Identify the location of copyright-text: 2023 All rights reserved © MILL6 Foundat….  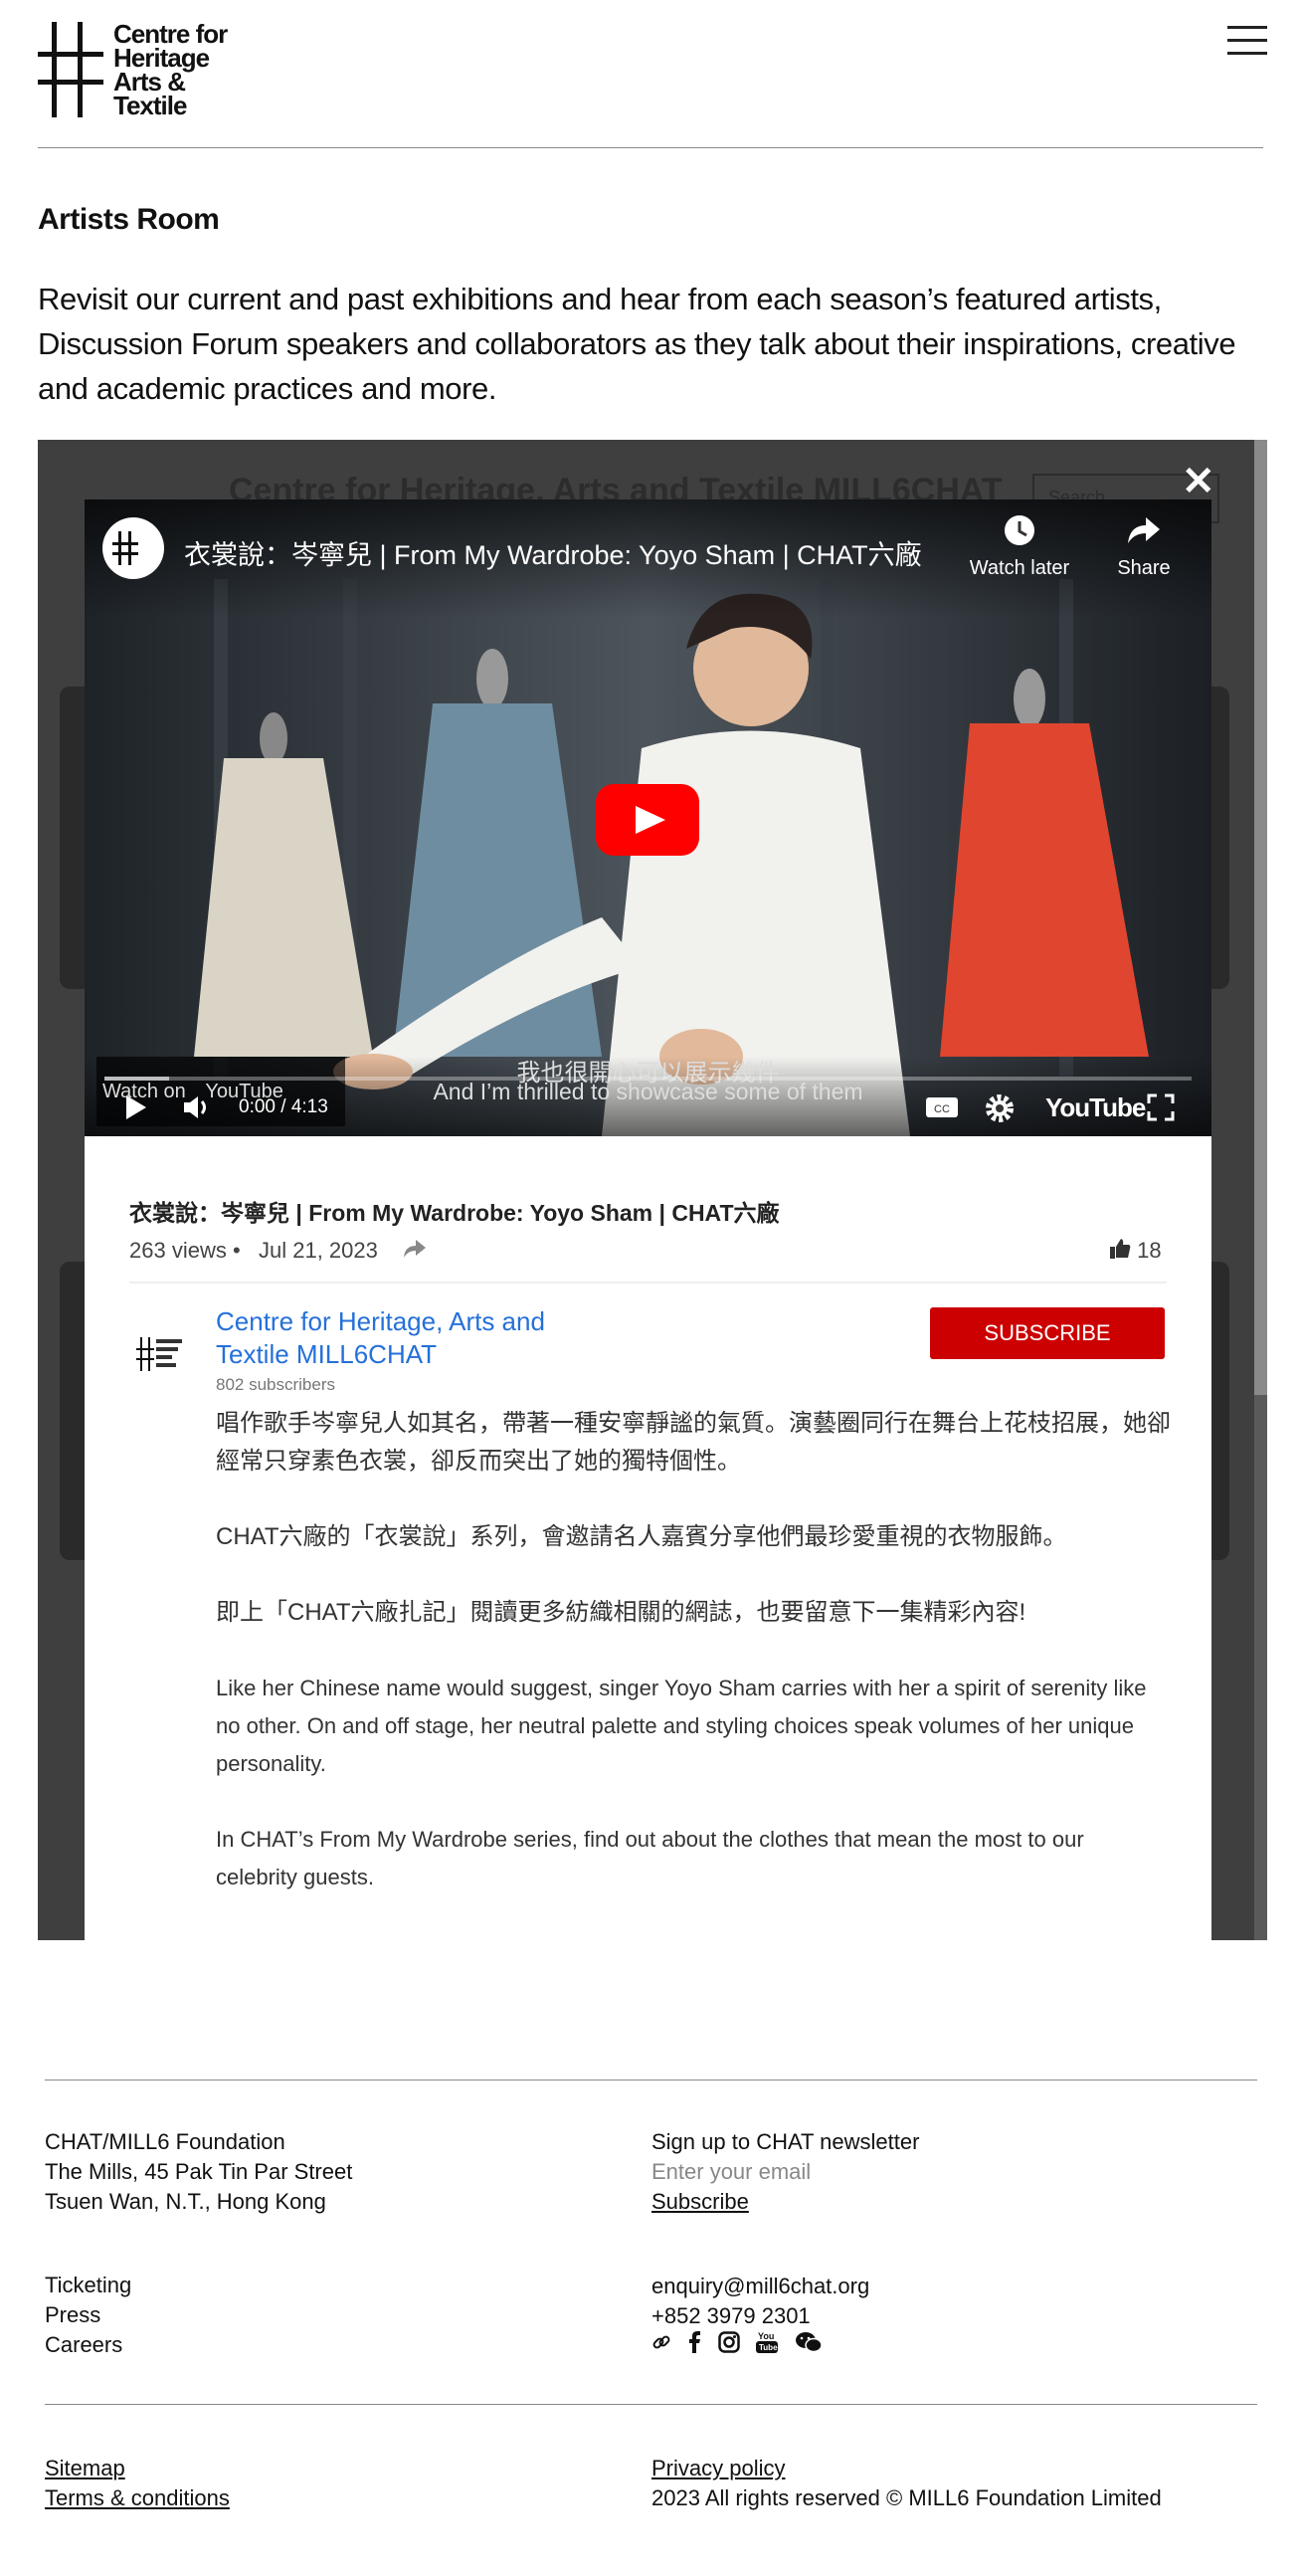
(907, 2497).